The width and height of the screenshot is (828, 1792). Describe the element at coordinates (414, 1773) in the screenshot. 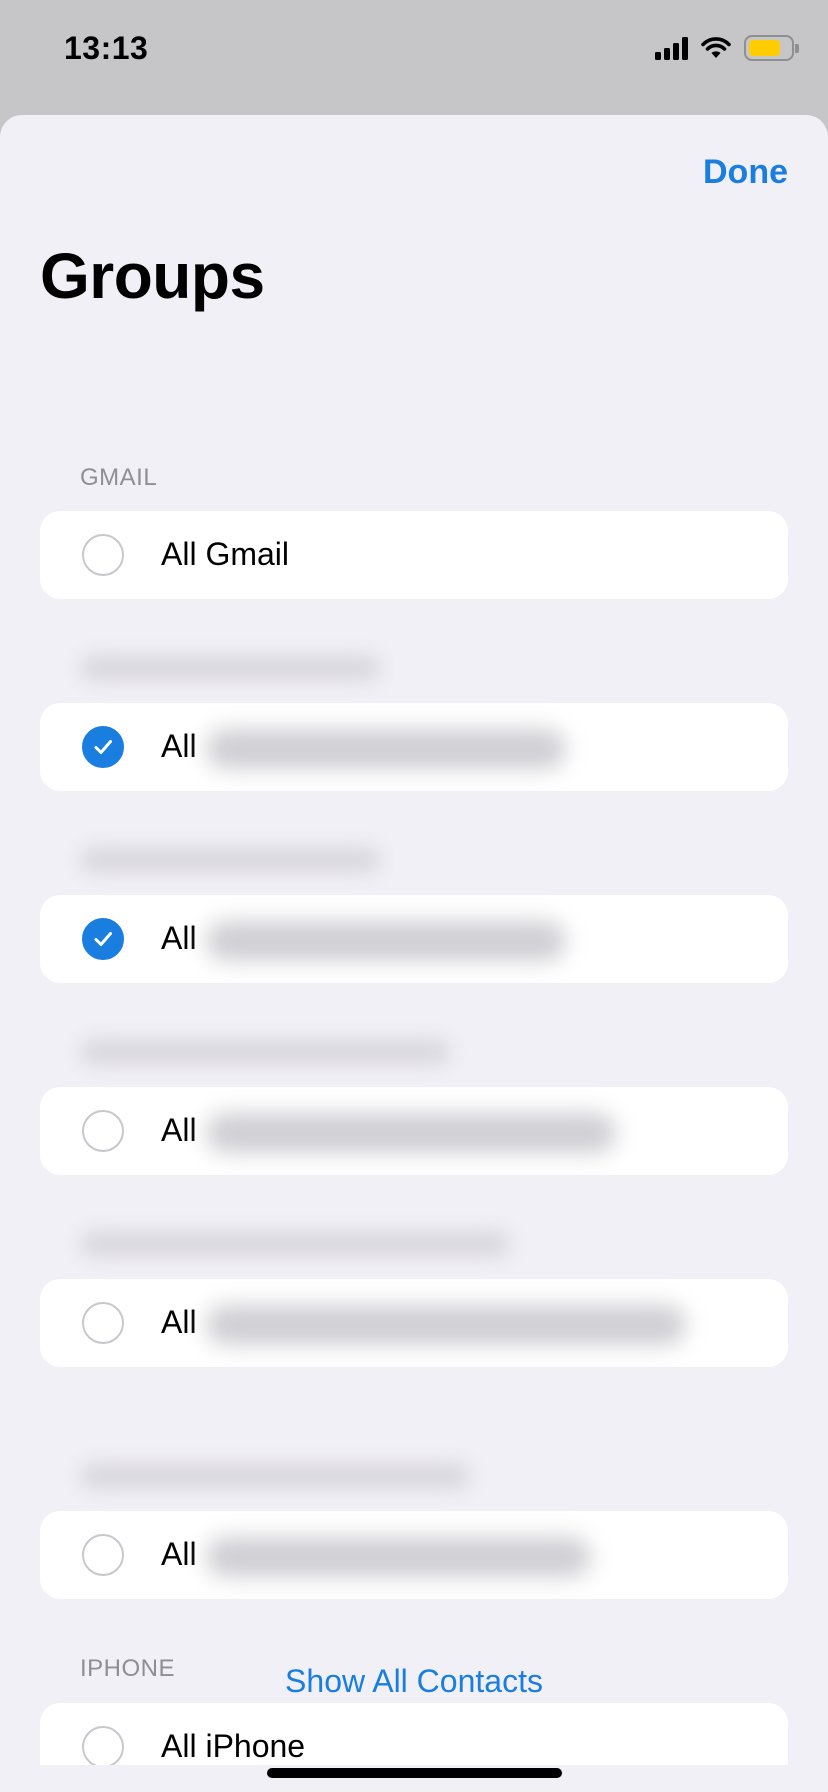

I see `home-indicator` at that location.